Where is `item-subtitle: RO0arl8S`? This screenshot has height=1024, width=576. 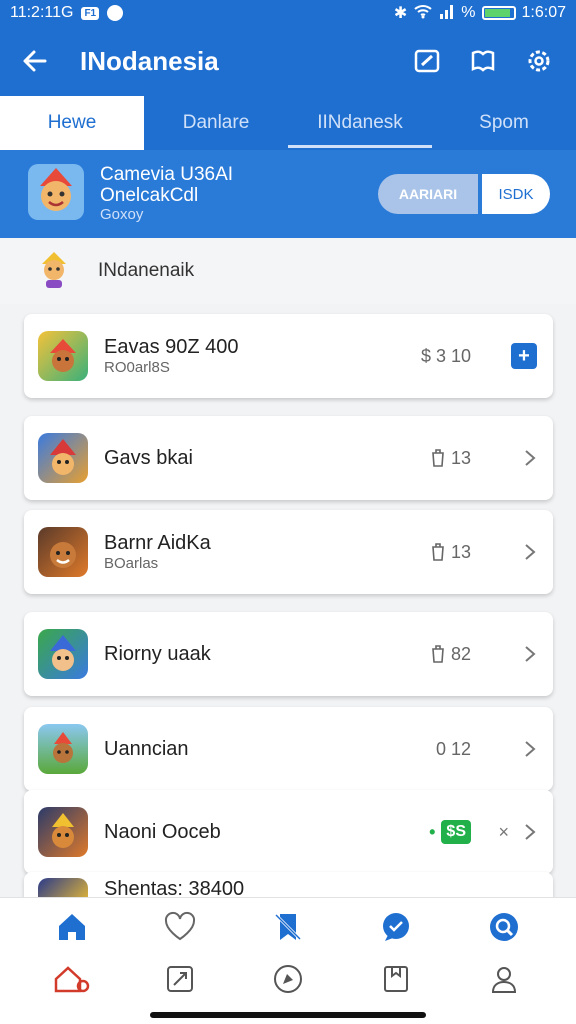 item-subtitle: RO0arl8S is located at coordinates (137, 367).